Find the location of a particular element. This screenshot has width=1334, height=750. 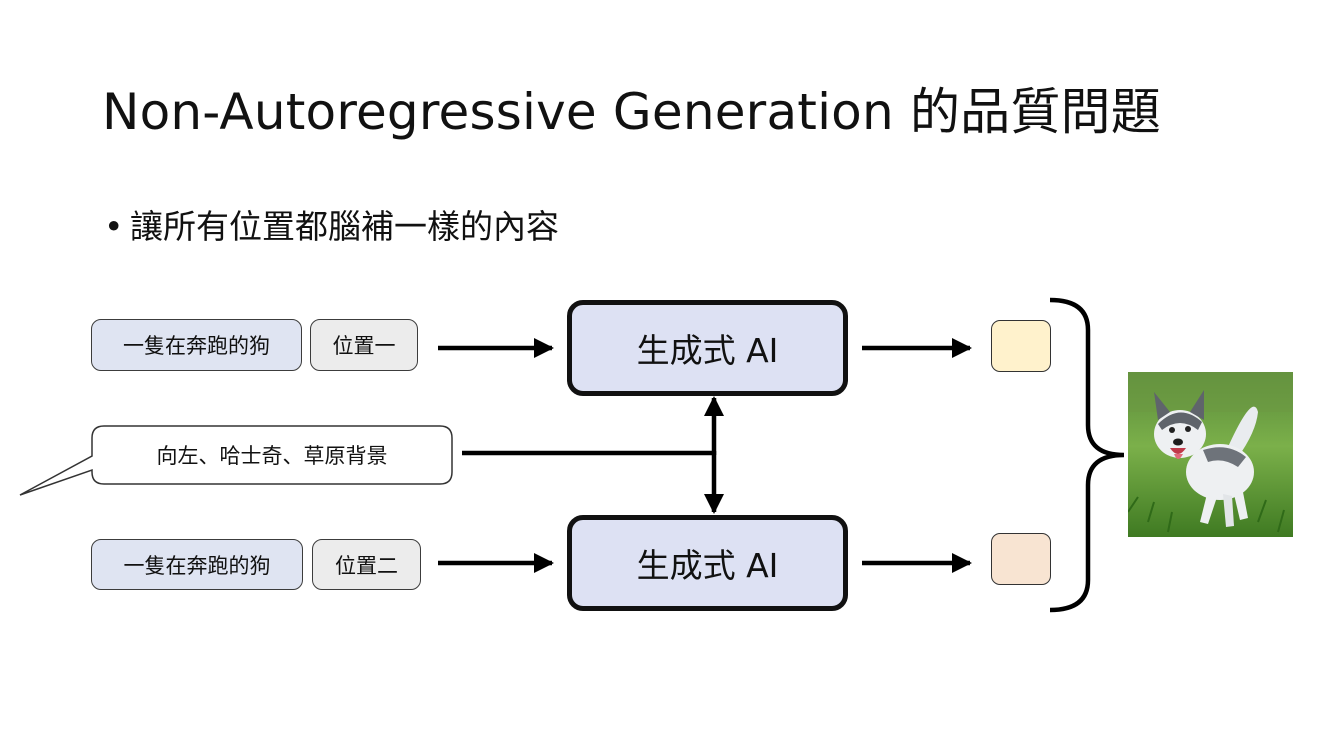

husky-photo is located at coordinates (1210, 454).